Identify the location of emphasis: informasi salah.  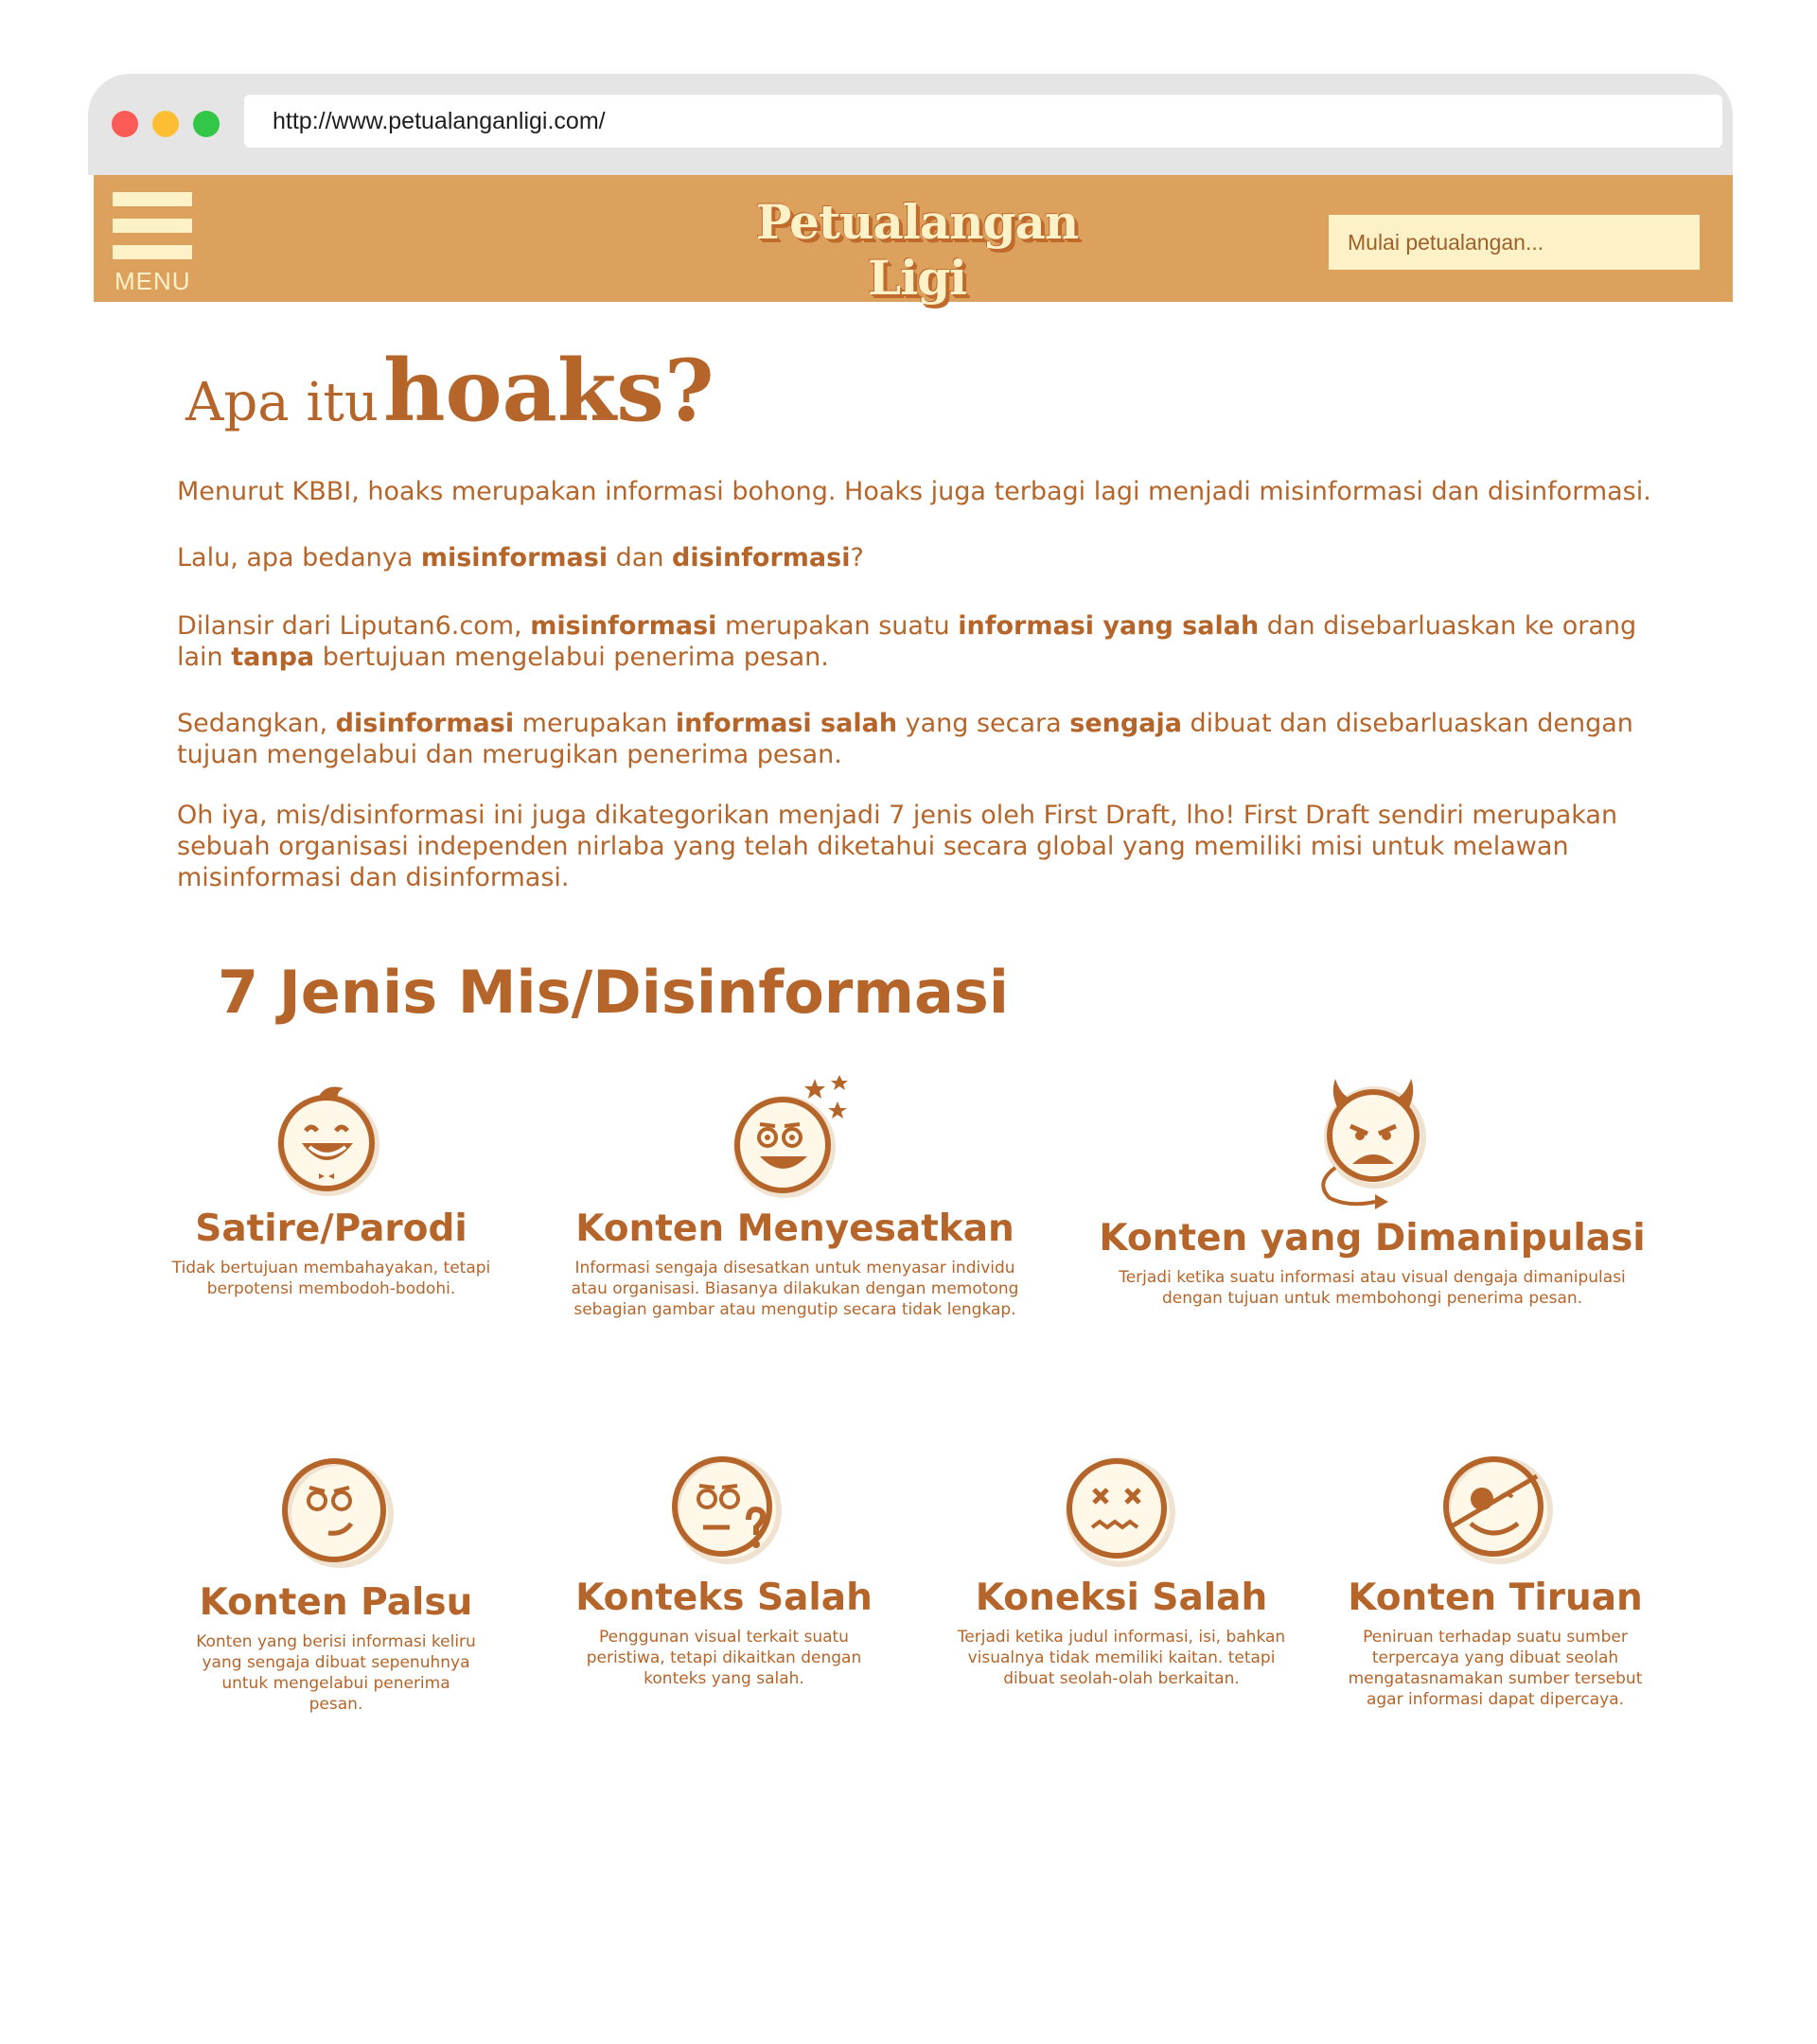
(786, 723).